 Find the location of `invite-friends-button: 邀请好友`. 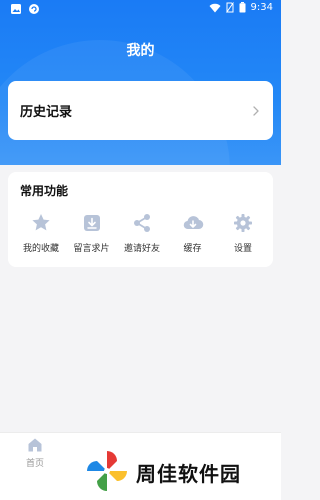

invite-friends-button: 邀请好友 is located at coordinates (142, 237).